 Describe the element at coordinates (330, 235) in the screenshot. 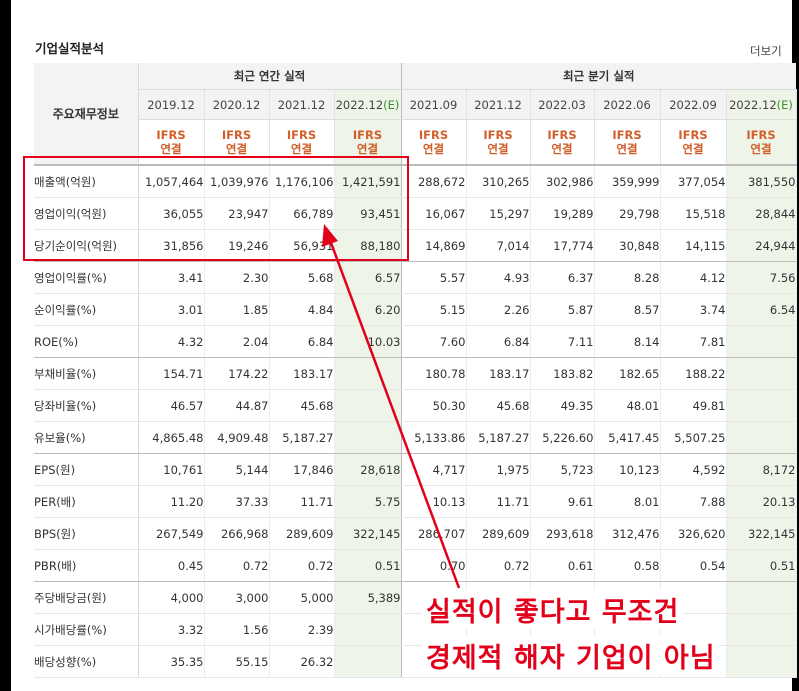

I see `arrow-head-icon` at that location.